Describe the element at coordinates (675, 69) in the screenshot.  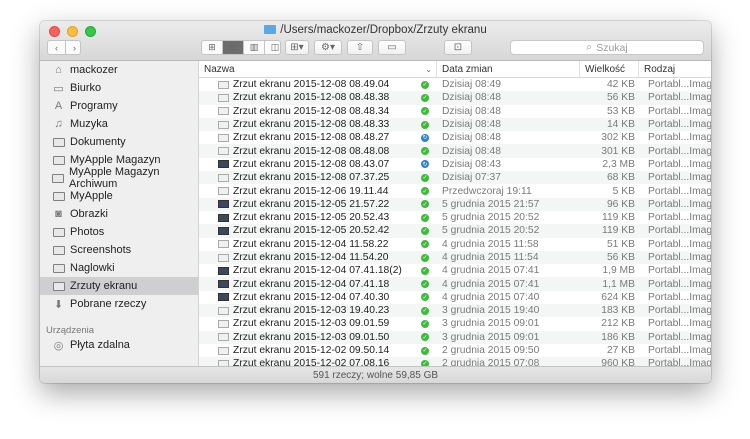
I see `column-header-kind: Rodzaj` at that location.